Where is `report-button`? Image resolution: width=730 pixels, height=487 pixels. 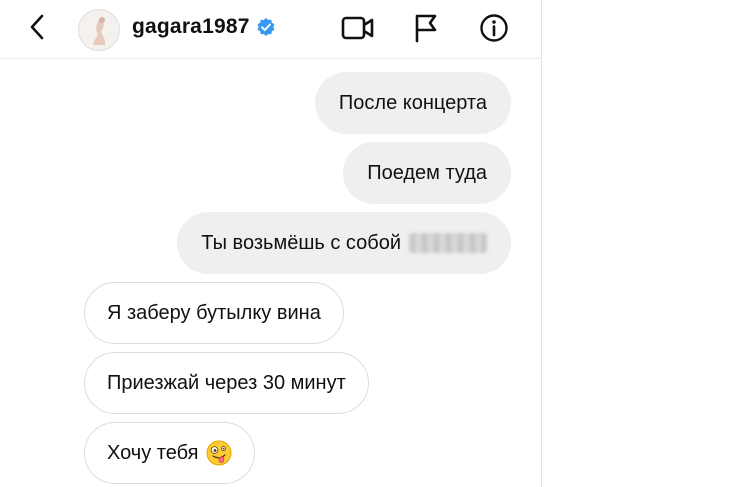
report-button is located at coordinates (426, 28).